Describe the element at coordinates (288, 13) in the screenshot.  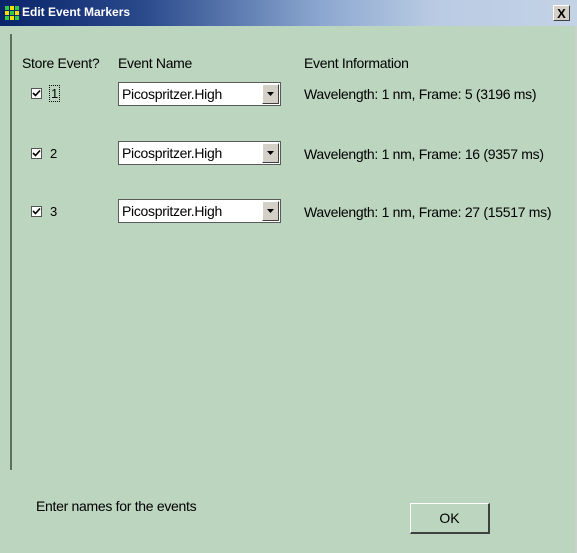
I see `title-bar: Edit Event Markers X` at that location.